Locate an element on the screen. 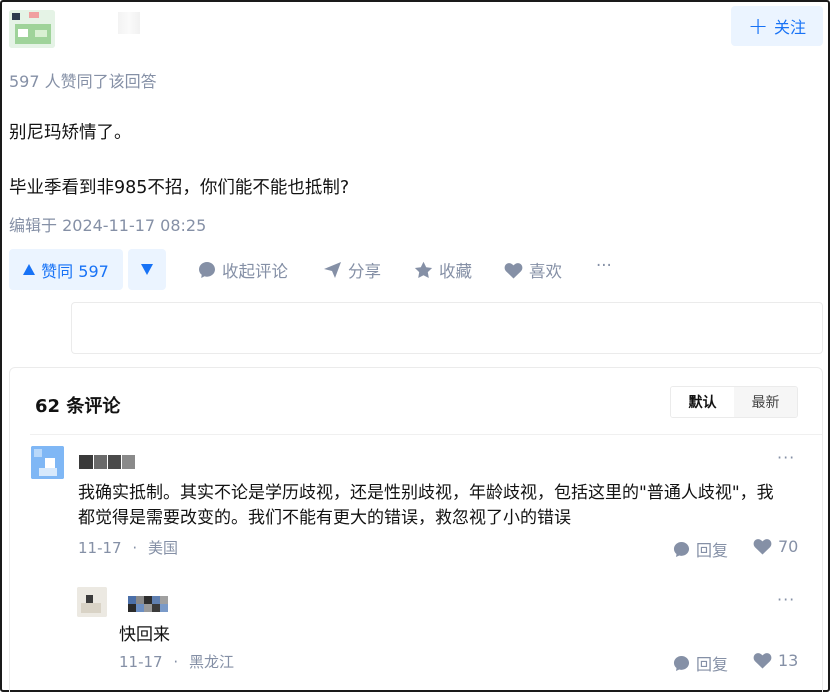  collect-button: 收藏 is located at coordinates (443, 270).